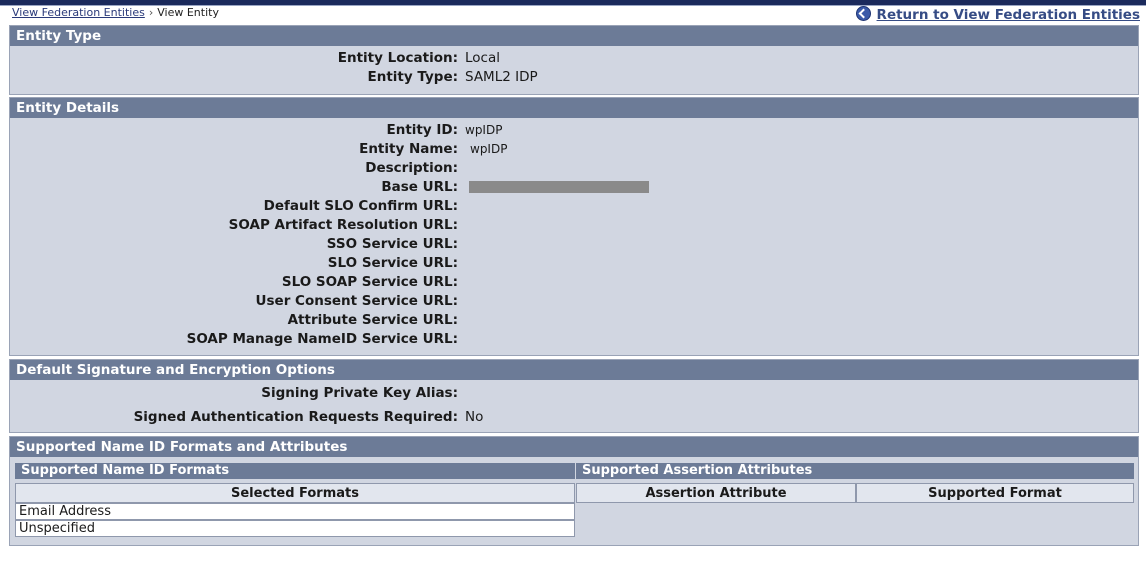 The width and height of the screenshot is (1146, 567). Describe the element at coordinates (574, 320) in the screenshot. I see `field-row: Attribute Service URL:` at that location.